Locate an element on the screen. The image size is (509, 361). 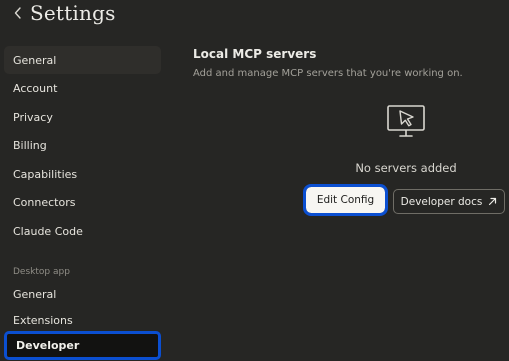
edit-config-label: Edit Config is located at coordinates (345, 200).